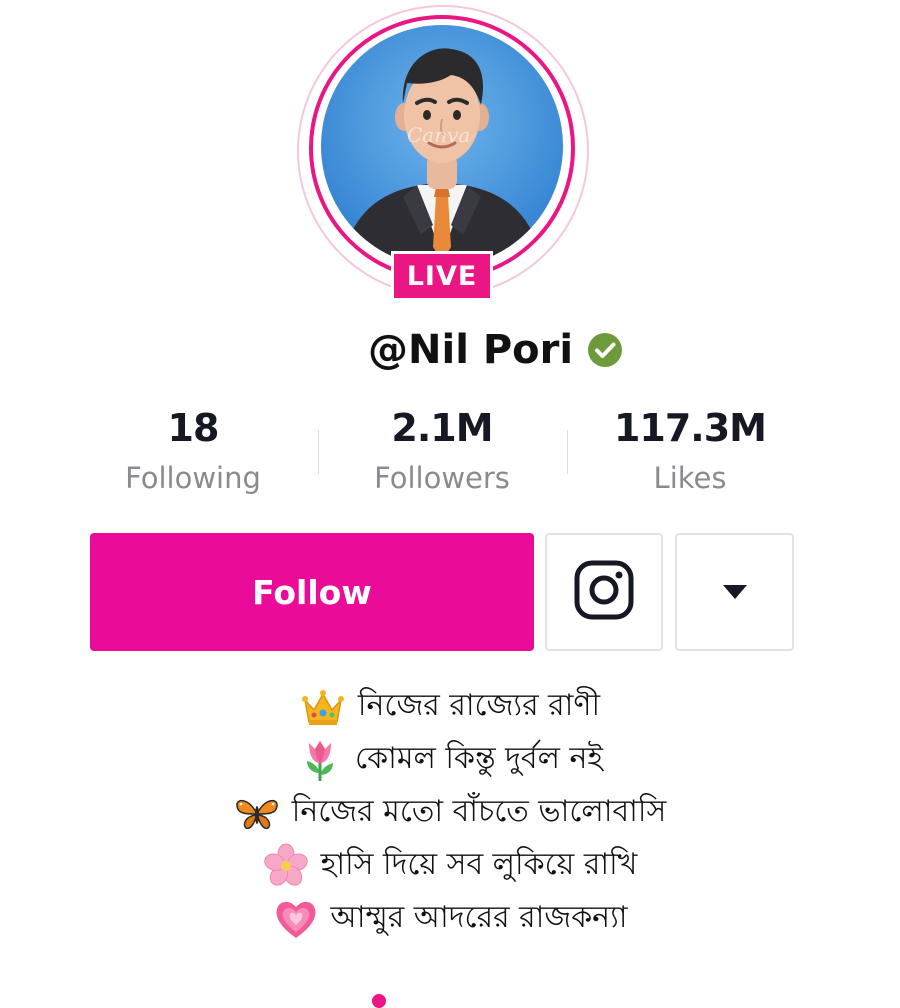 This screenshot has width=900, height=1008. Describe the element at coordinates (439, 135) in the screenshot. I see `avatar-watermark: Canva` at that location.